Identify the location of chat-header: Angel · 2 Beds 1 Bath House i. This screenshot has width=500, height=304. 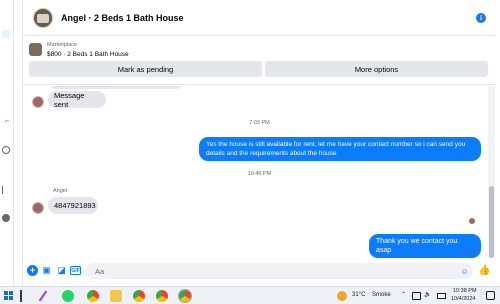
(259, 18).